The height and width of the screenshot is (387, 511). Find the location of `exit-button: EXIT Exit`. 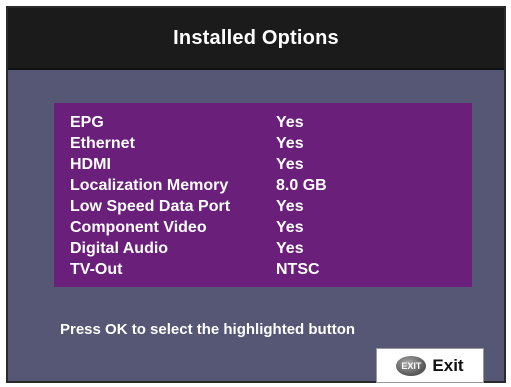

exit-button: EXIT Exit is located at coordinates (430, 365).